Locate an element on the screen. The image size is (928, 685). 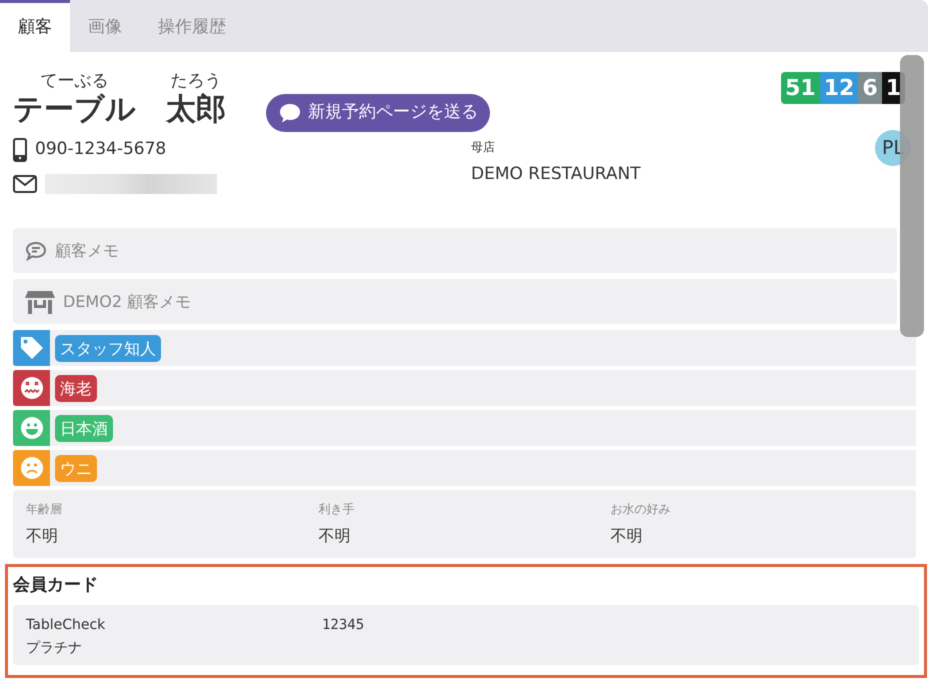
mail-icon is located at coordinates (25, 184).